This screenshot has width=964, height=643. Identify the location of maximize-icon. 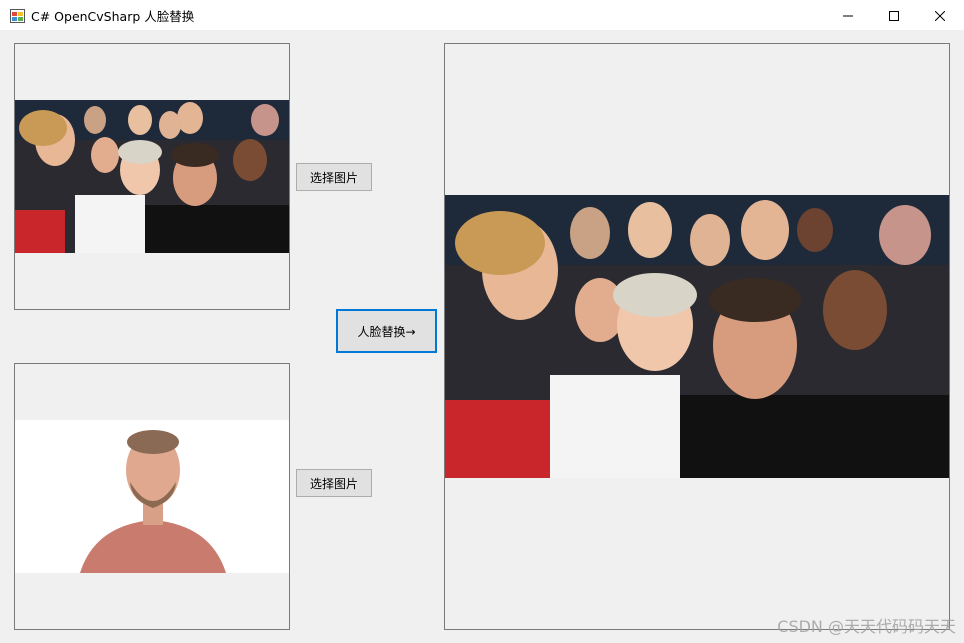
(894, 15).